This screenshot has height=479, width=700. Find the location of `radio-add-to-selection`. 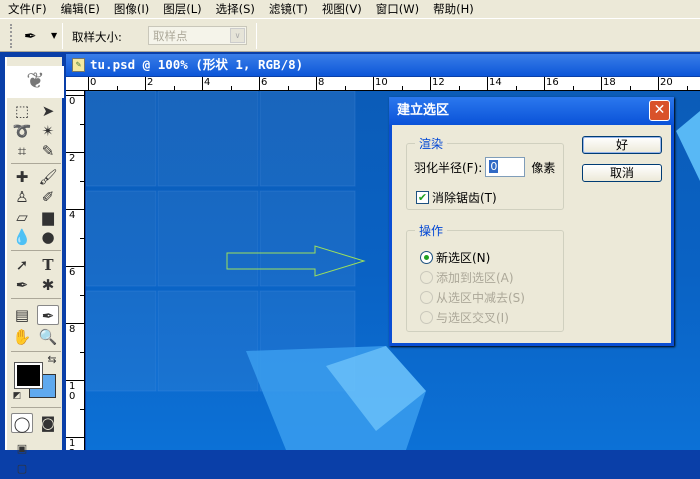

radio-add-to-selection is located at coordinates (426, 277).